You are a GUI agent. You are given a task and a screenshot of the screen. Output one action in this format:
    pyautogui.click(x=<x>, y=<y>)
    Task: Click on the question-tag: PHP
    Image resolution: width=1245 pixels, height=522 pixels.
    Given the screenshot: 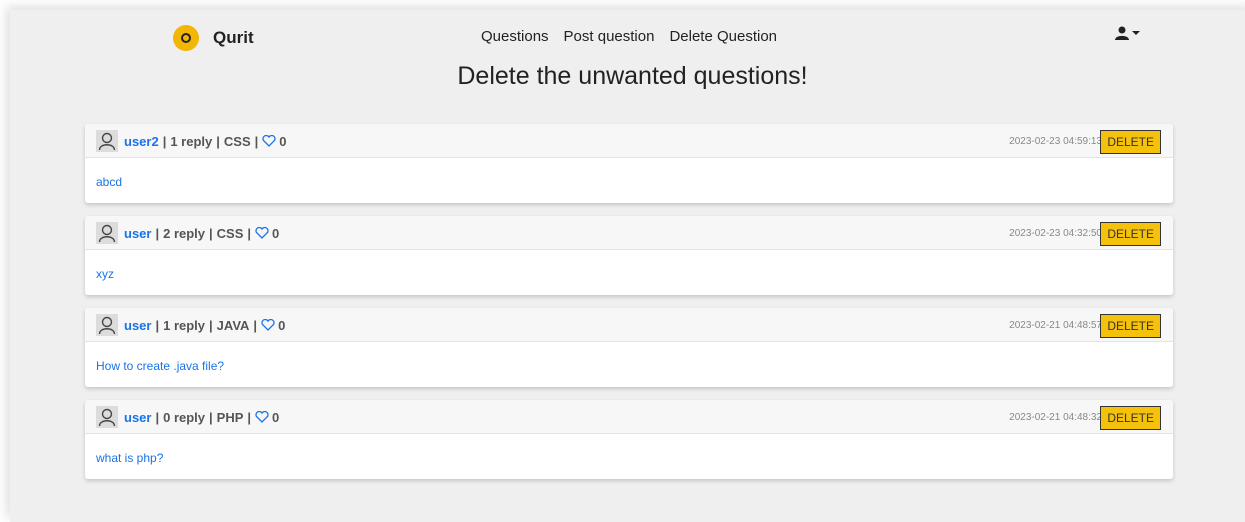 What is the action you would take?
    pyautogui.click(x=230, y=417)
    